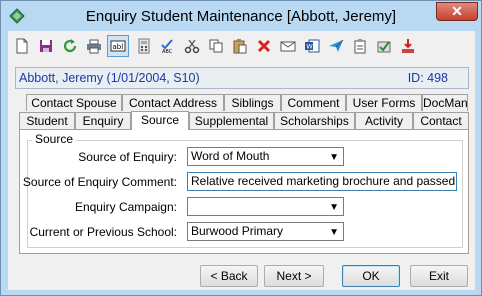 This screenshot has height=296, width=482. I want to click on svg-text: W, so click(309, 47).